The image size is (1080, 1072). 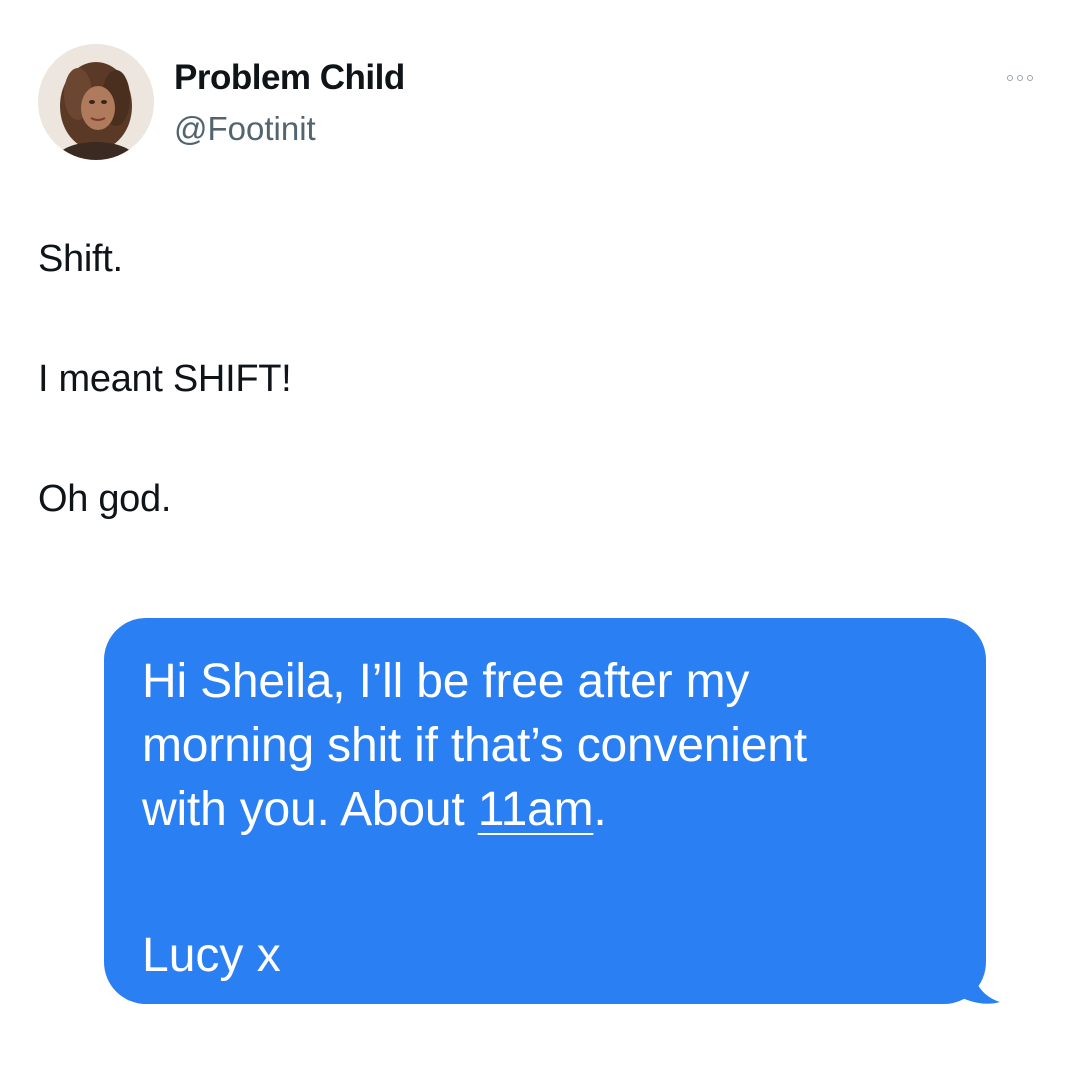 I want to click on display-name: Problem Child, so click(x=289, y=78).